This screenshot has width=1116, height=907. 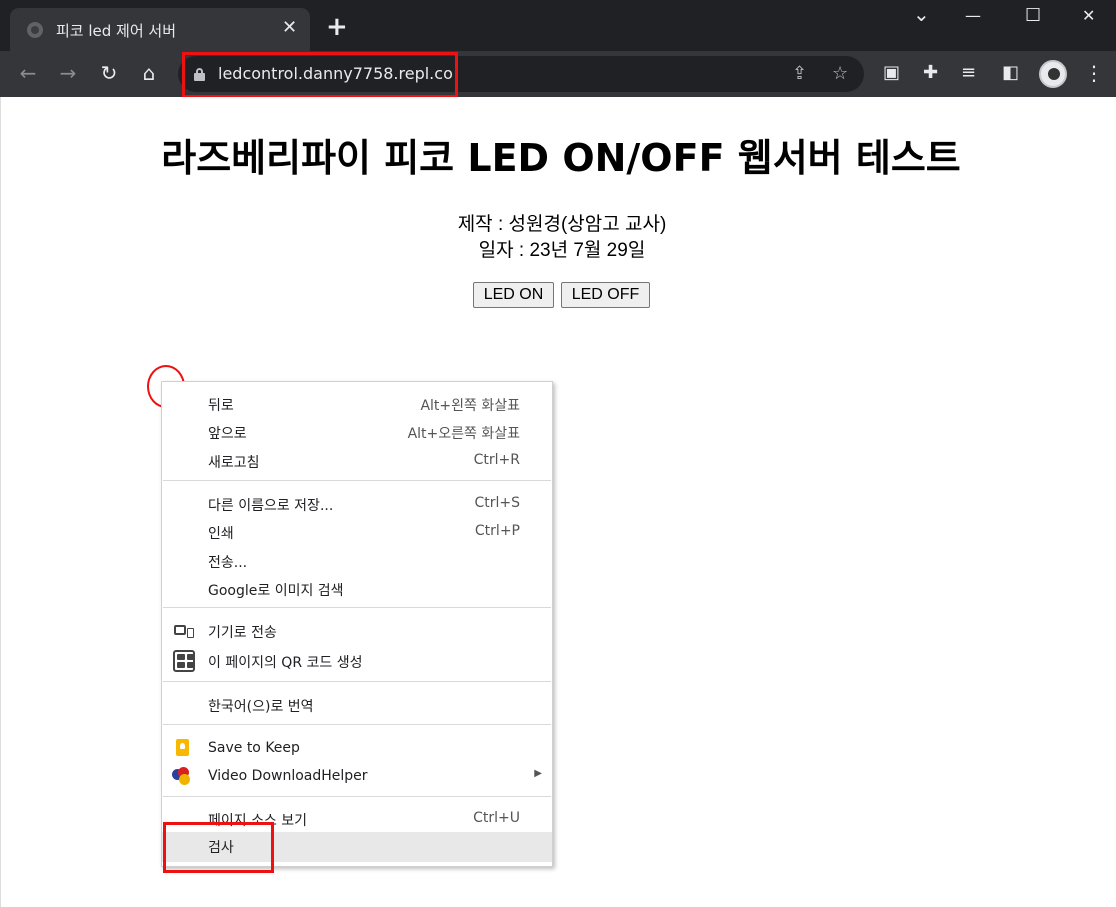 I want to click on picture-in-picture-icon: ▣, so click(x=891, y=73).